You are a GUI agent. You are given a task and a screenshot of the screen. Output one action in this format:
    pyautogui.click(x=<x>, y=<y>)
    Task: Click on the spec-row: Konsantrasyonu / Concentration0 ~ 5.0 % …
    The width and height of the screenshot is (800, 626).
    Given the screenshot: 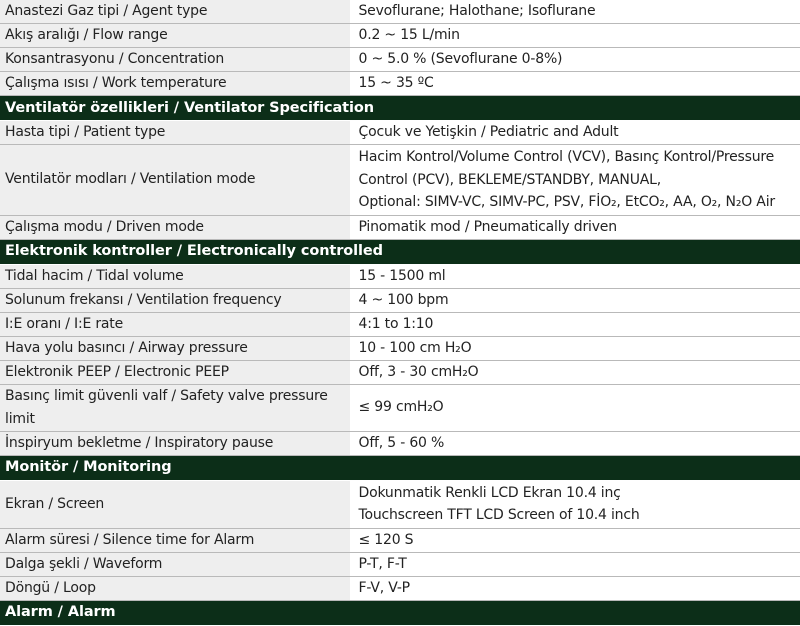 What is the action you would take?
    pyautogui.click(x=400, y=60)
    